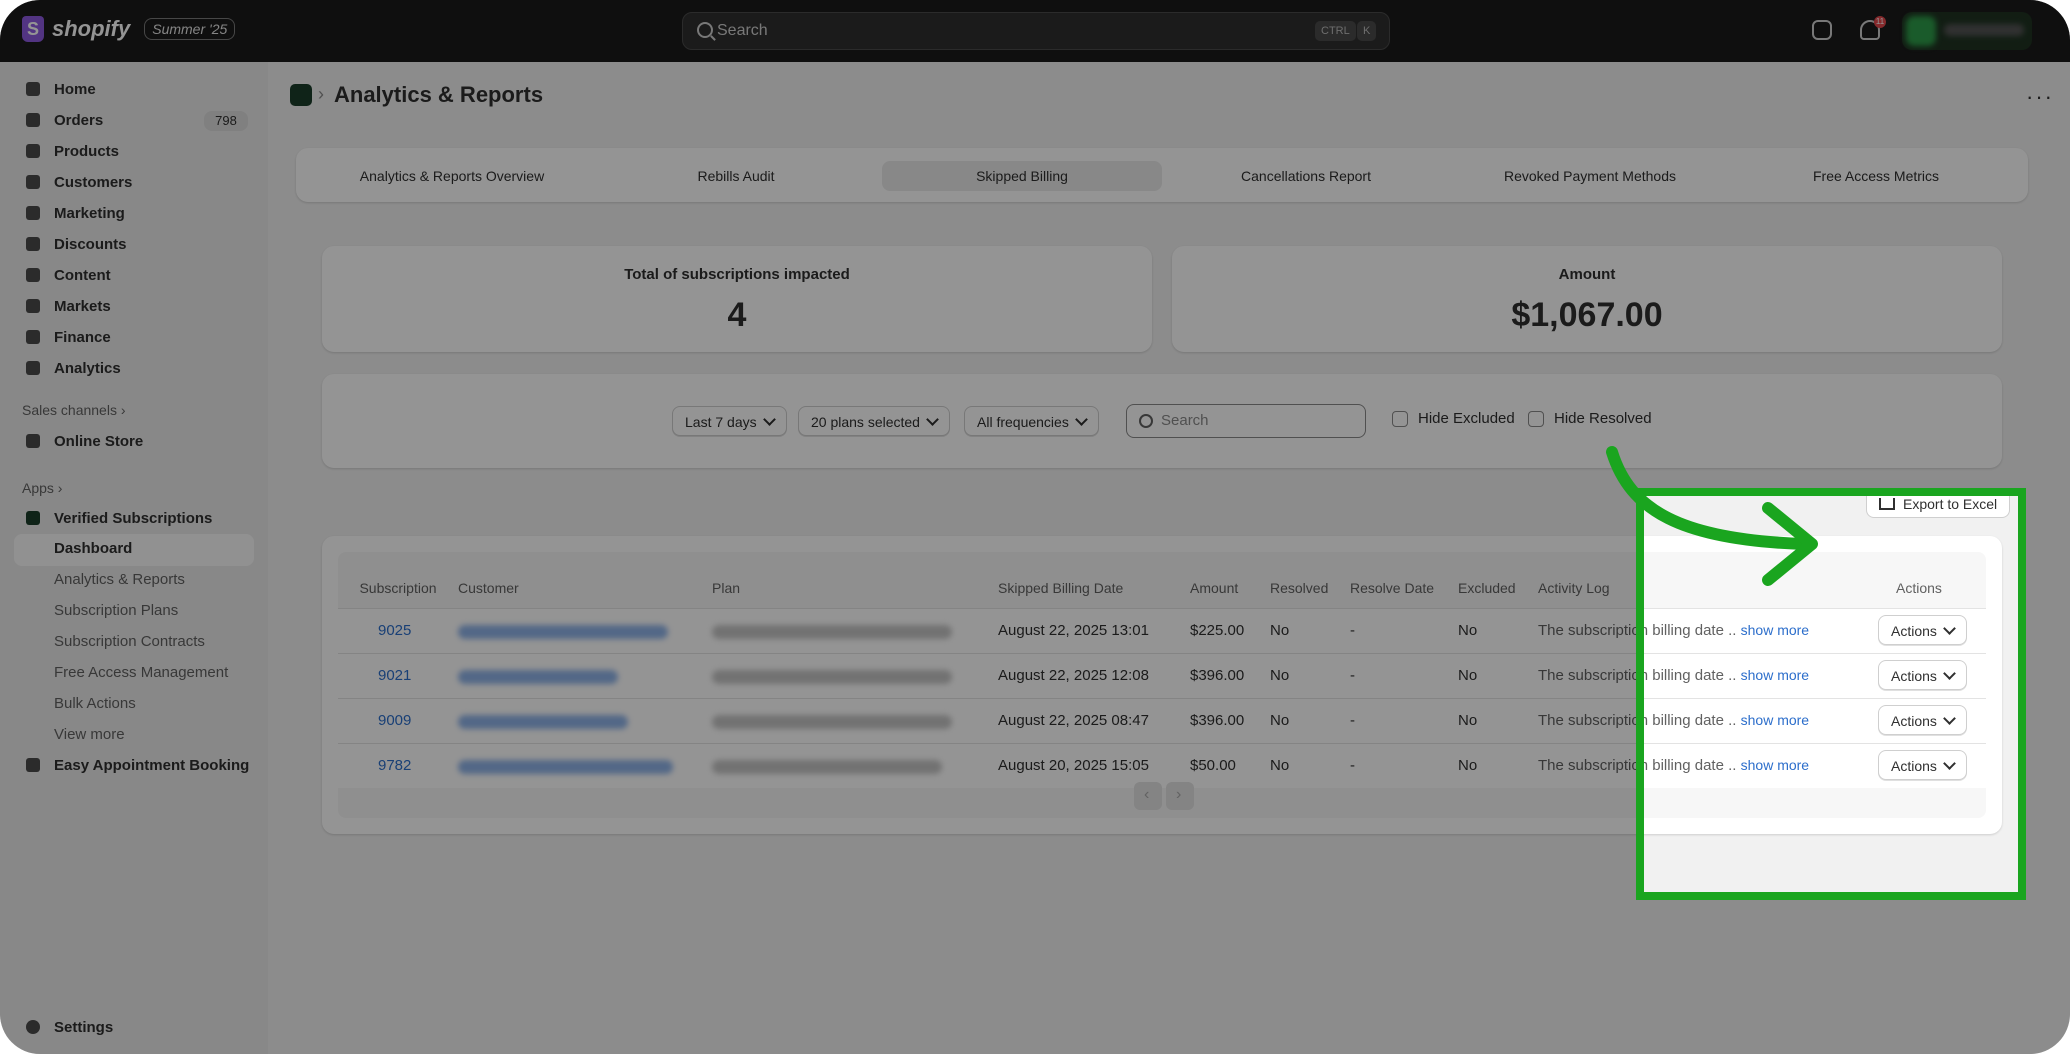 The height and width of the screenshot is (1054, 2070). Describe the element at coordinates (1603, 418) in the screenshot. I see `hide-resolved-label: Hide Resolved` at that location.